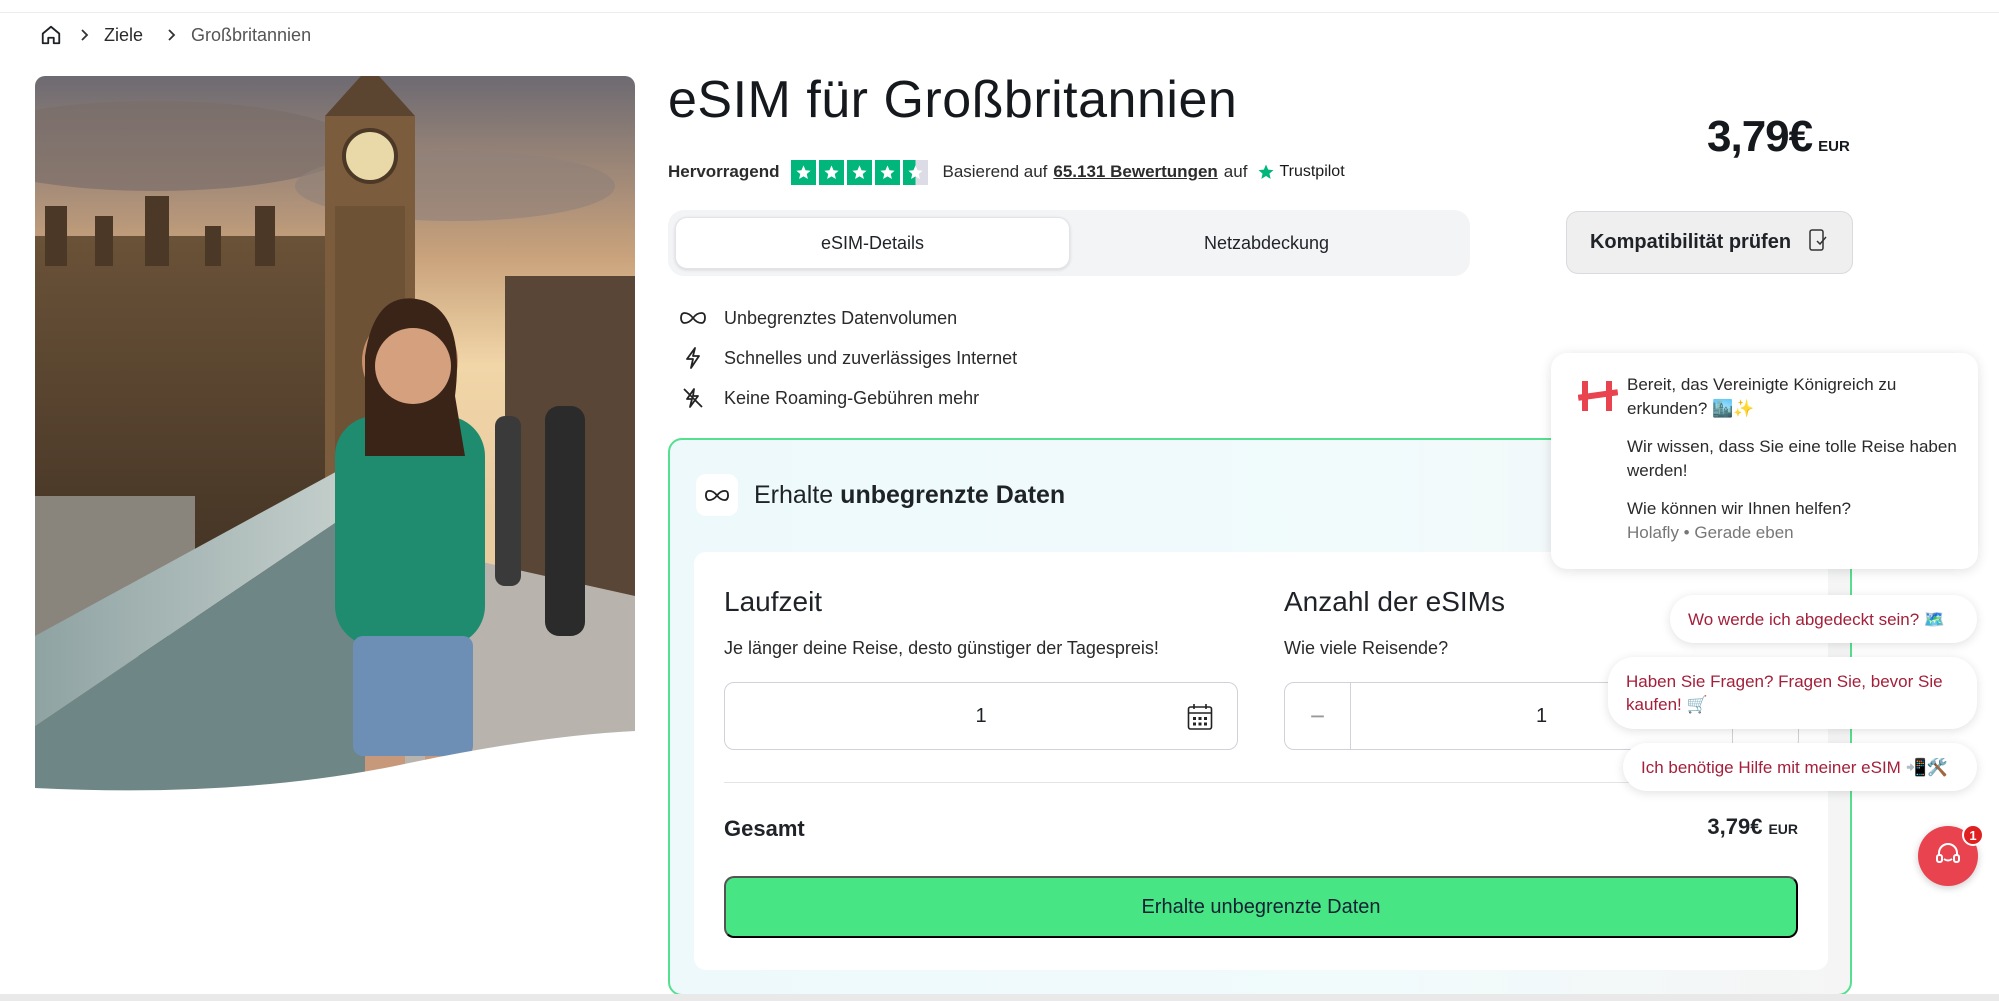  What do you see at coordinates (1783, 829) in the screenshot?
I see `total-currency: EUR` at bounding box center [1783, 829].